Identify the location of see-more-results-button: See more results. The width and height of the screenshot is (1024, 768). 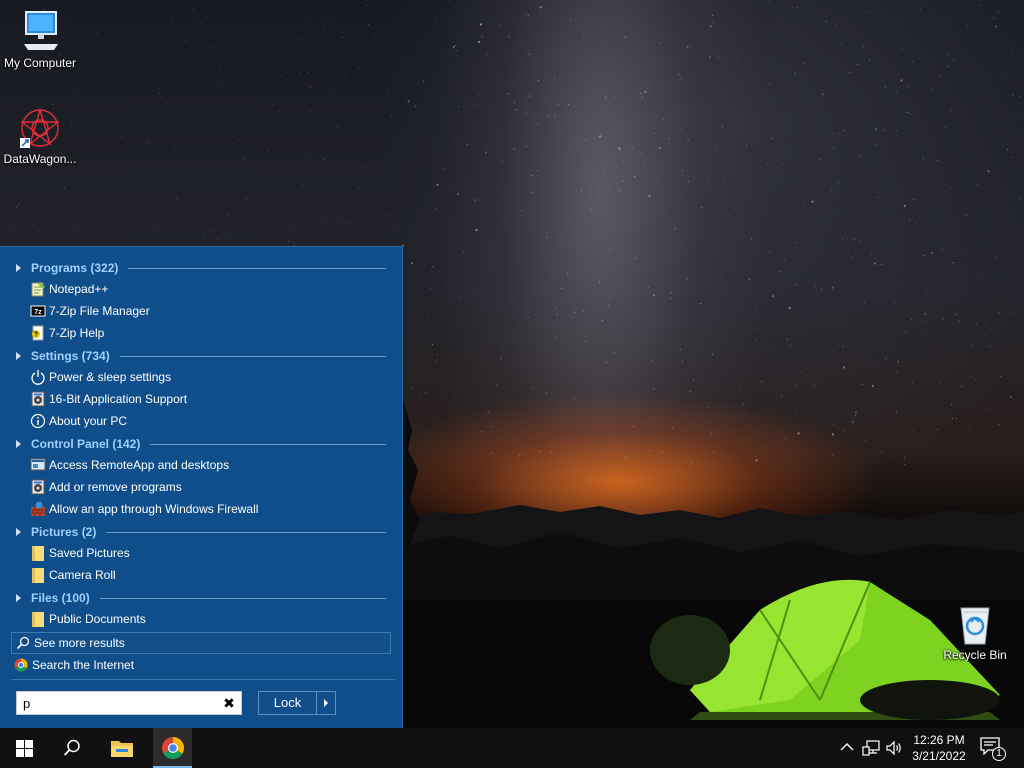
(201, 643).